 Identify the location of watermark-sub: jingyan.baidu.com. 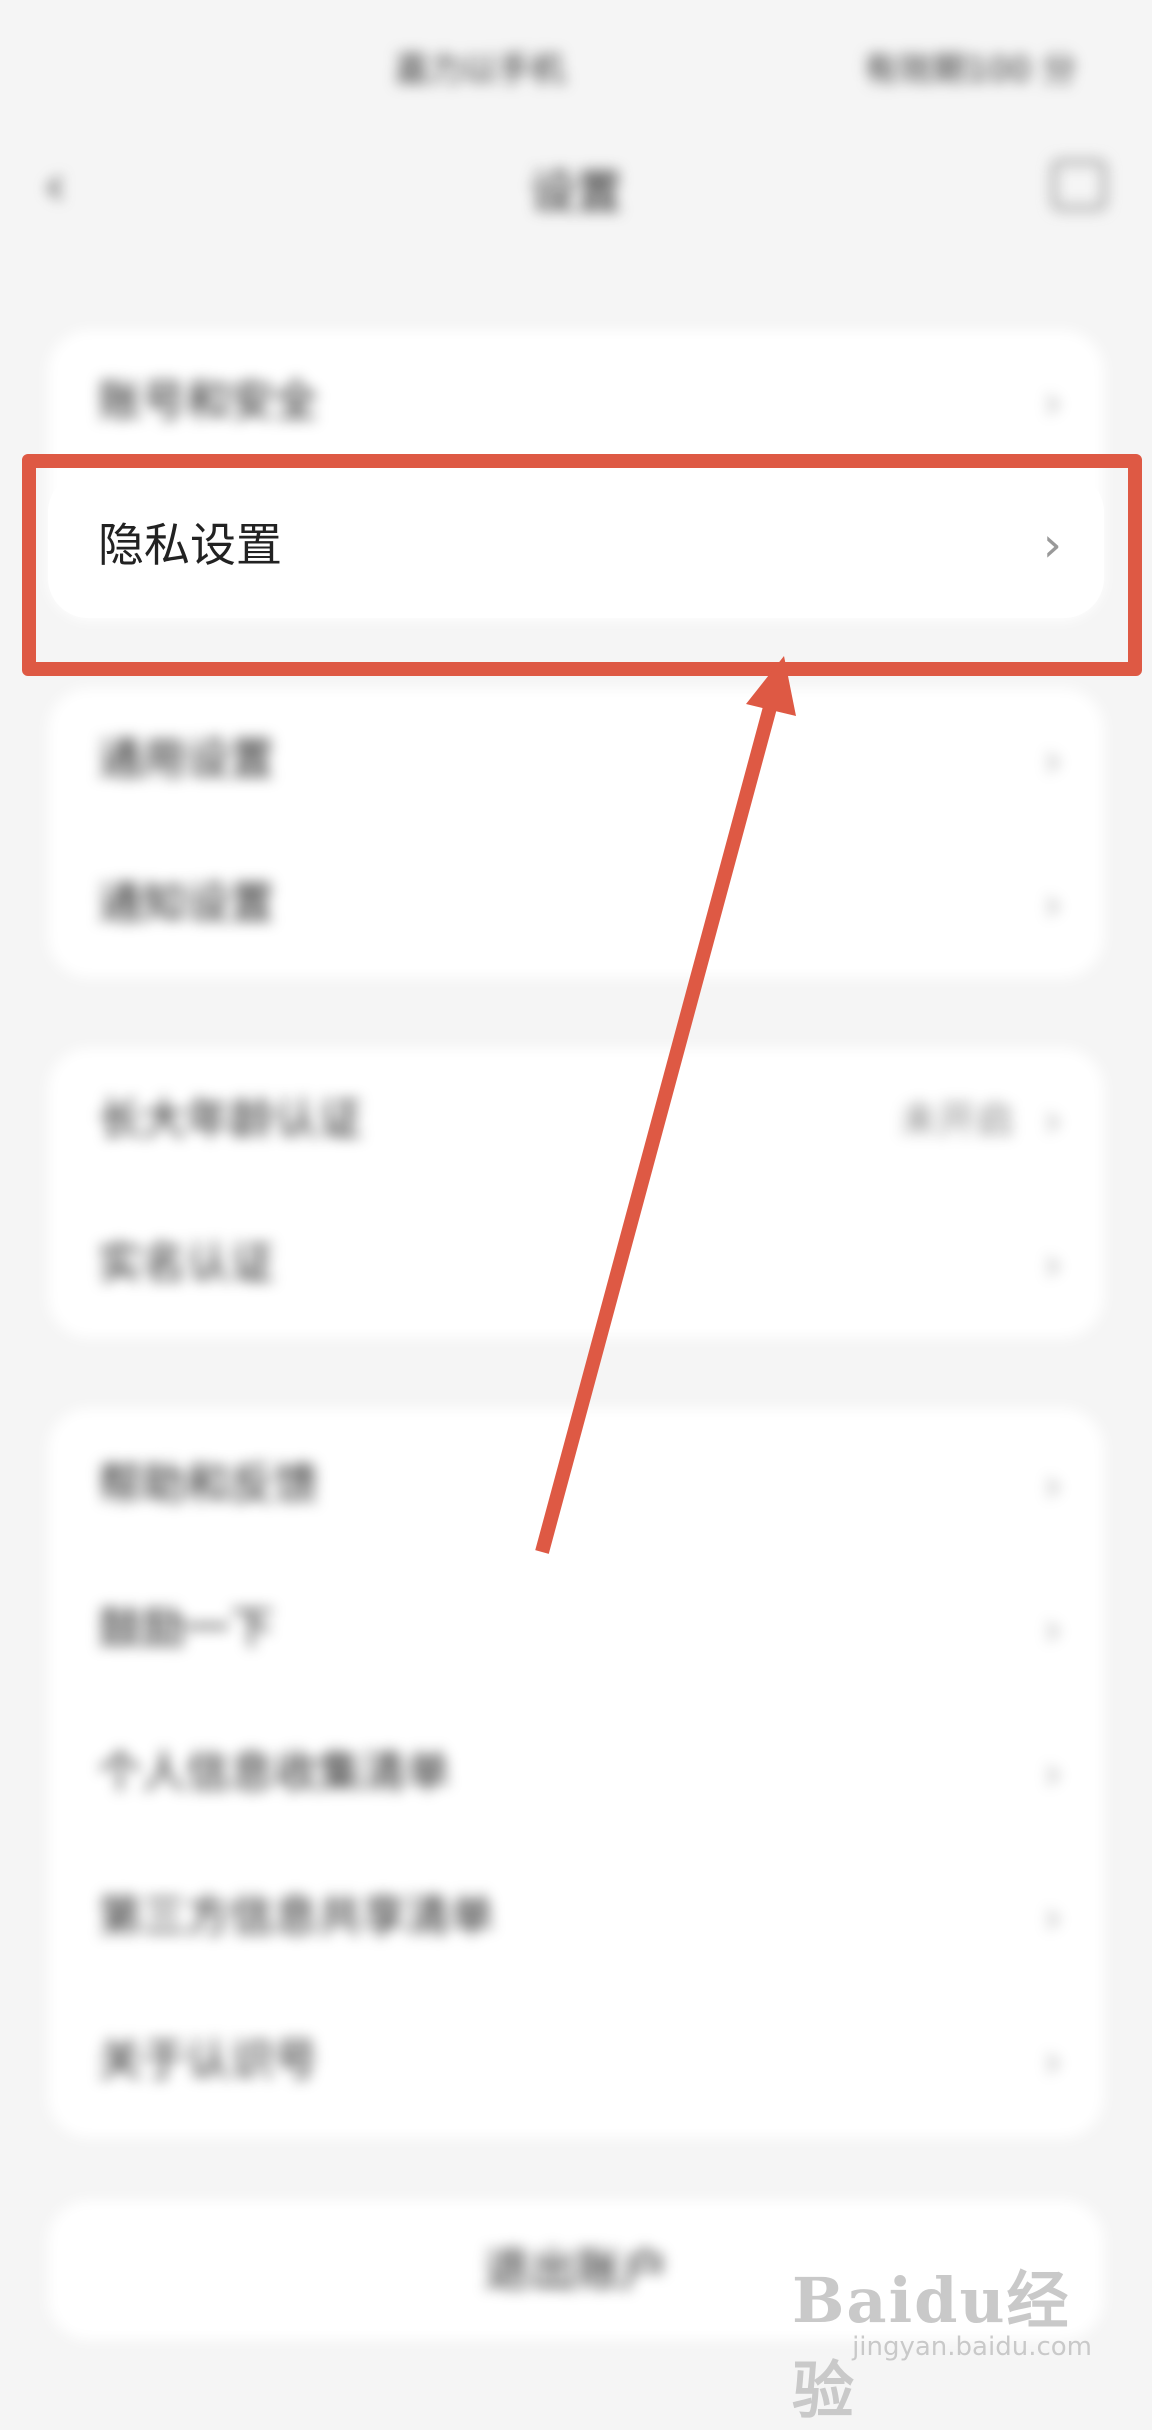
(972, 2347).